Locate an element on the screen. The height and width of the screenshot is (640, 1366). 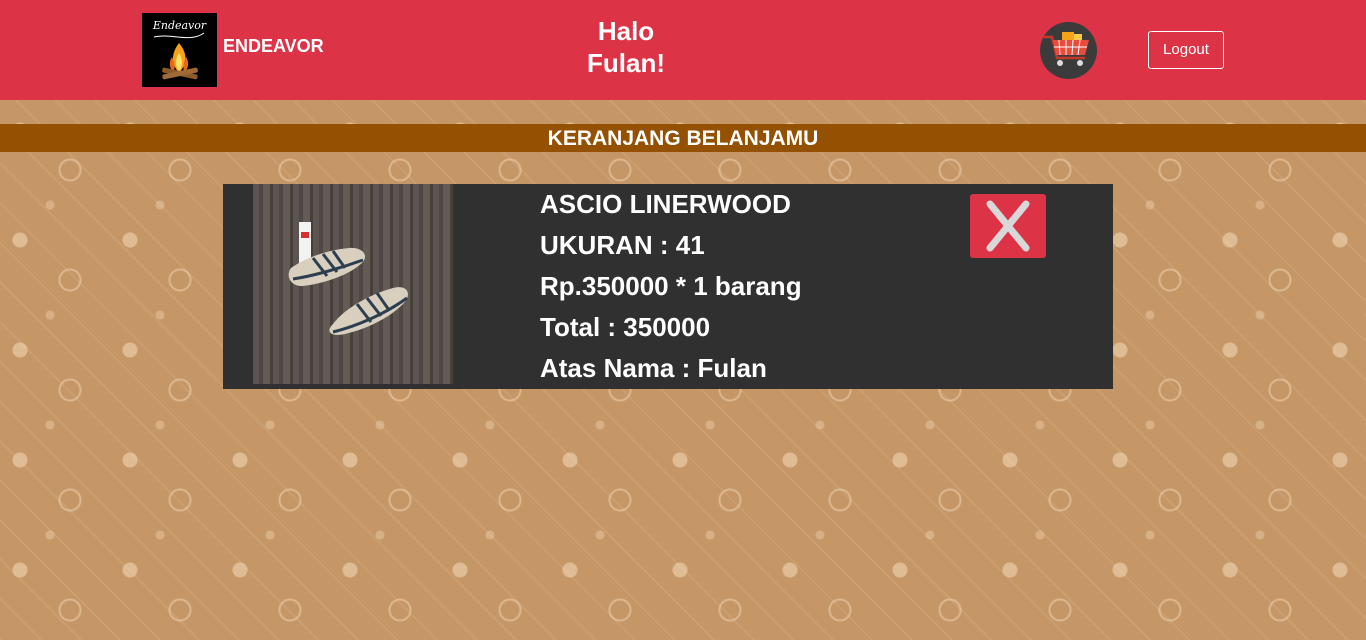
greeting: Halo Fulan! is located at coordinates (626, 47).